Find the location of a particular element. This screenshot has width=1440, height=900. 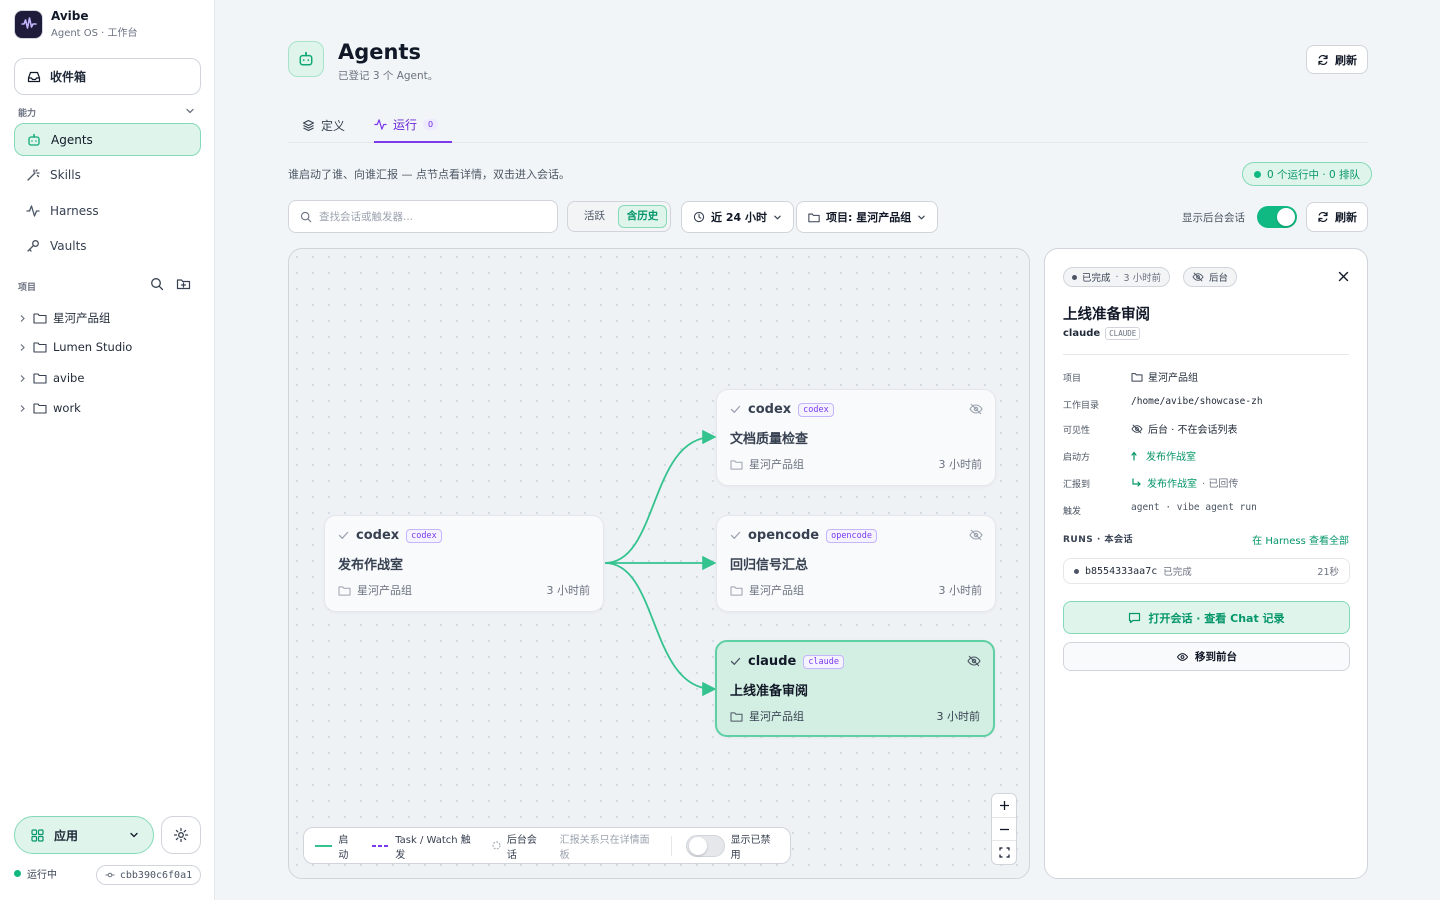

sidebar-item-agents: Agents is located at coordinates (107, 139).